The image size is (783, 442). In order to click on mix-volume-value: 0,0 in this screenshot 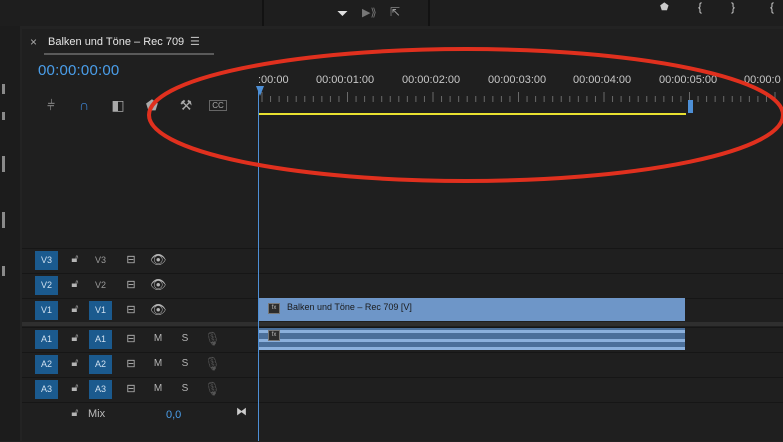, I will do `click(173, 415)`.